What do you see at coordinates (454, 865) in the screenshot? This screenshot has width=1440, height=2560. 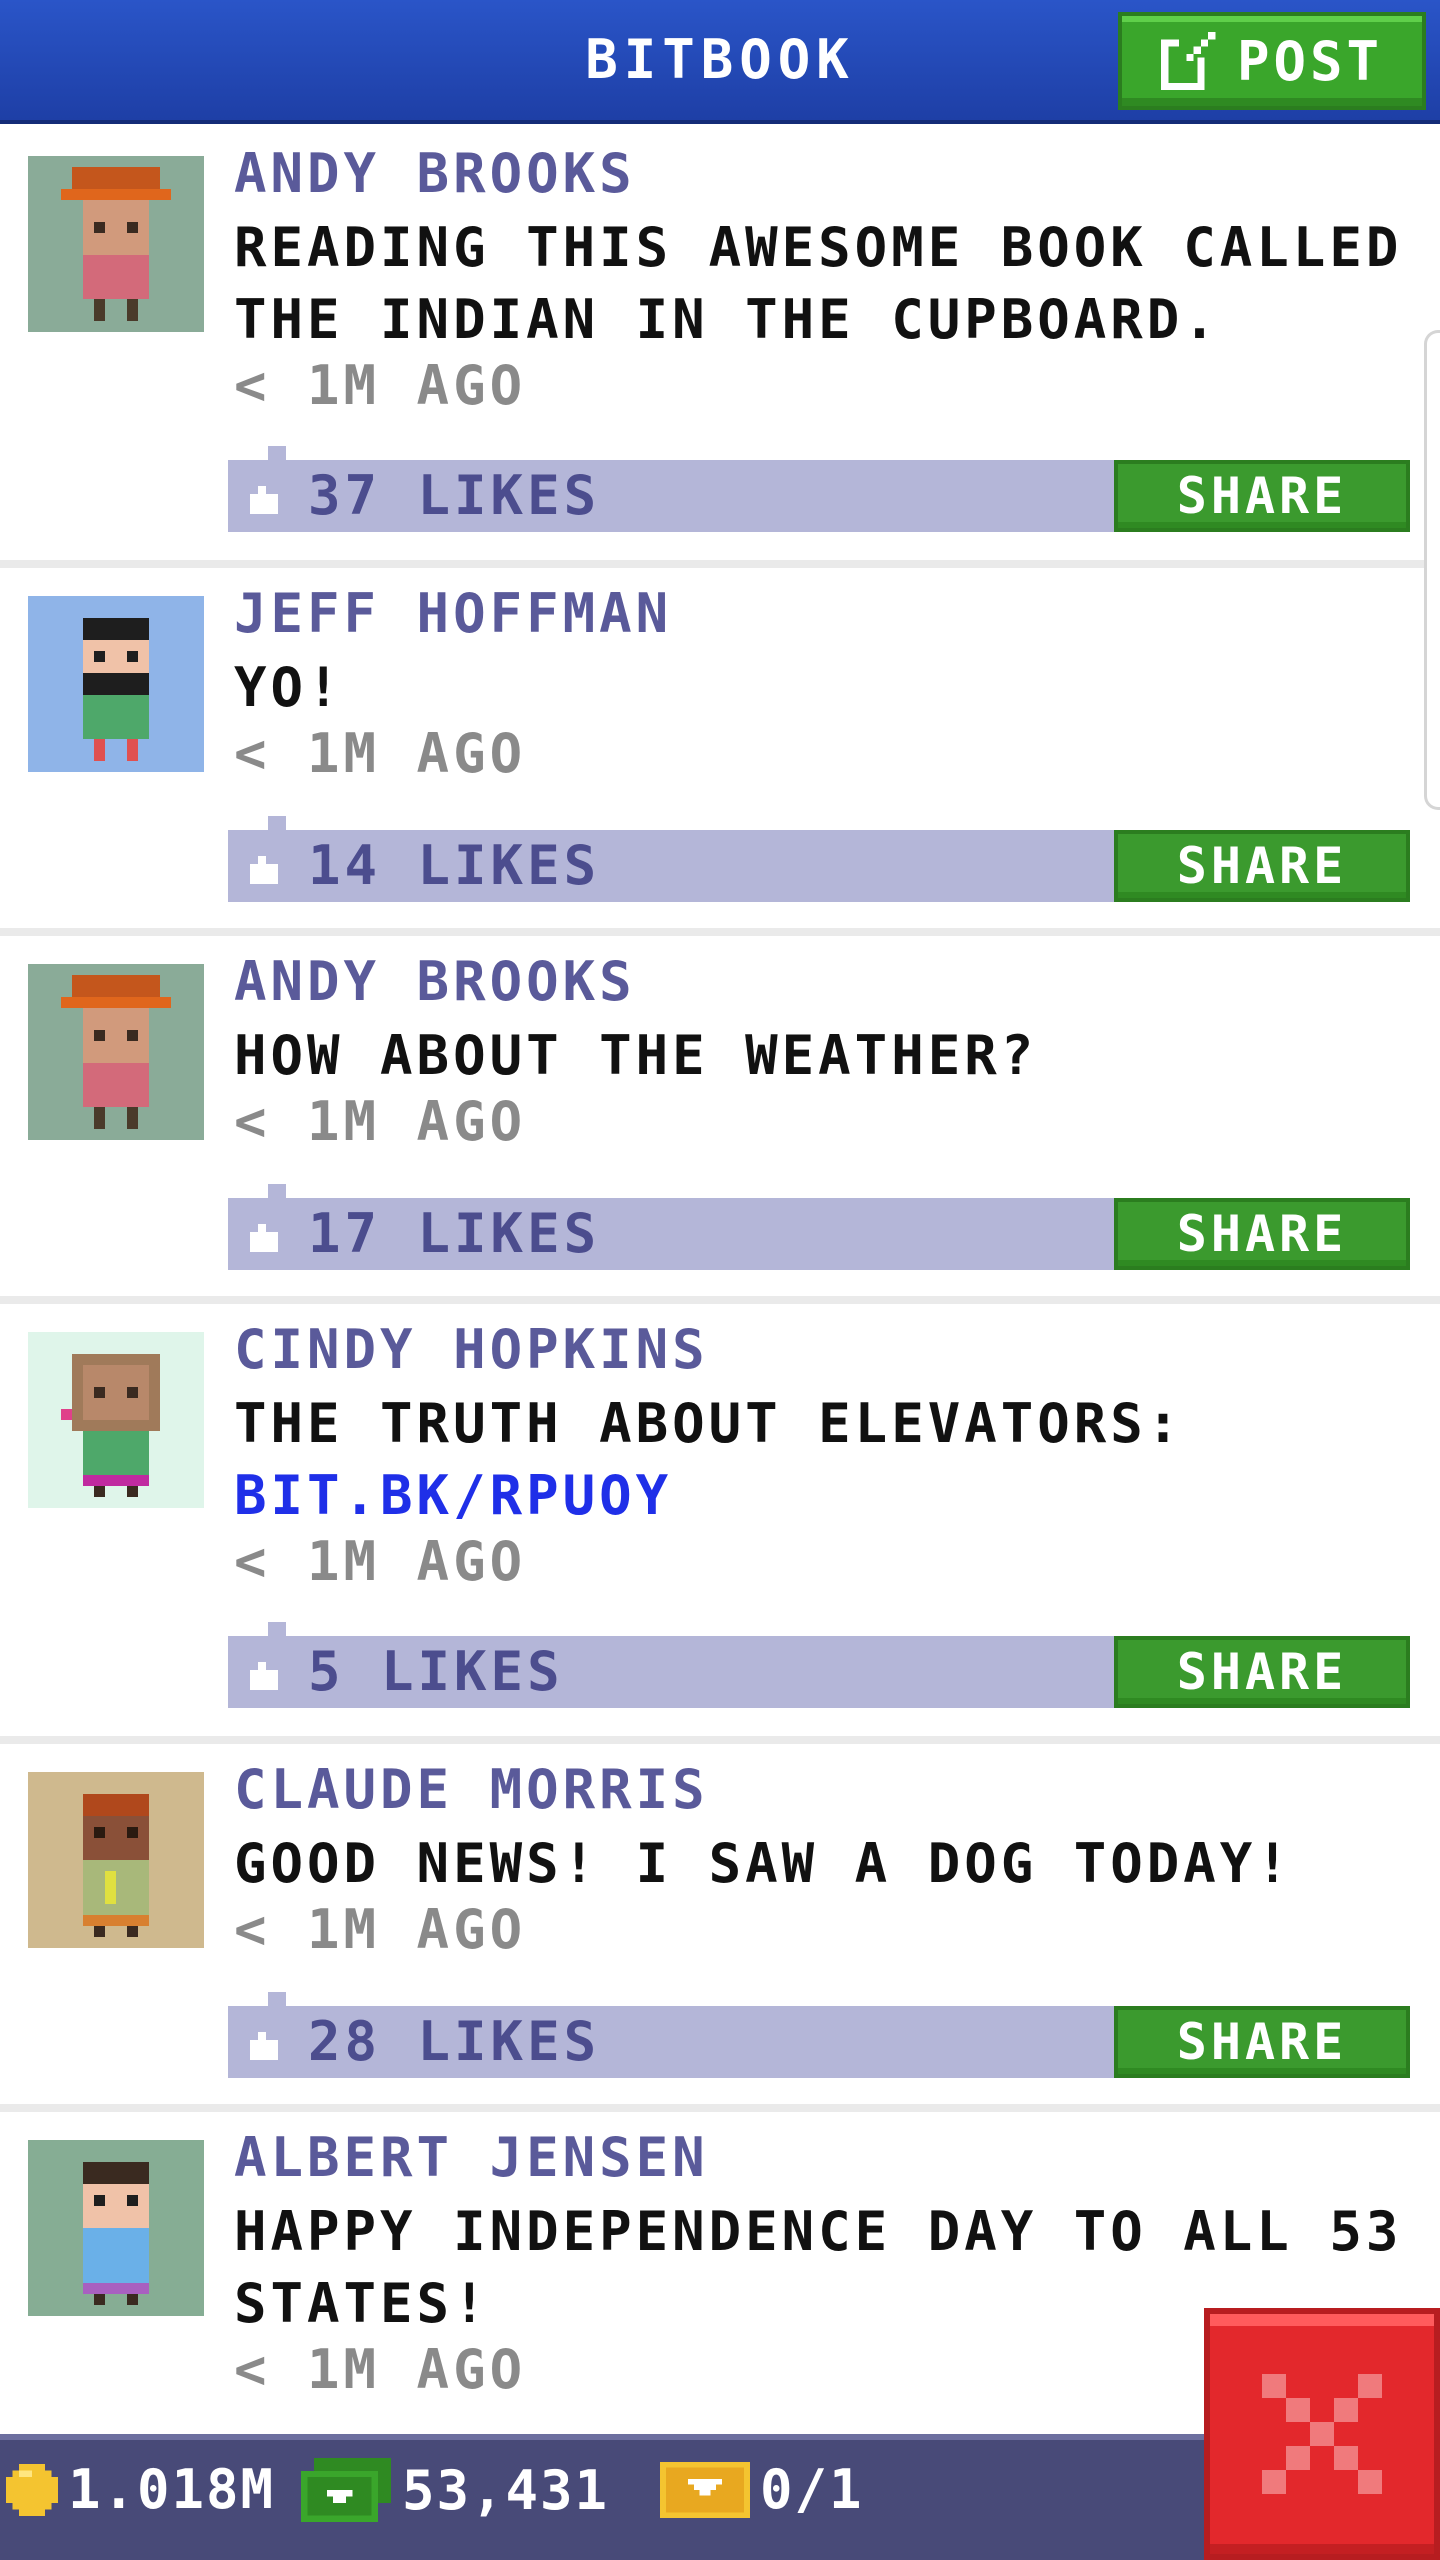 I see `likes-count: 14 LIKES` at bounding box center [454, 865].